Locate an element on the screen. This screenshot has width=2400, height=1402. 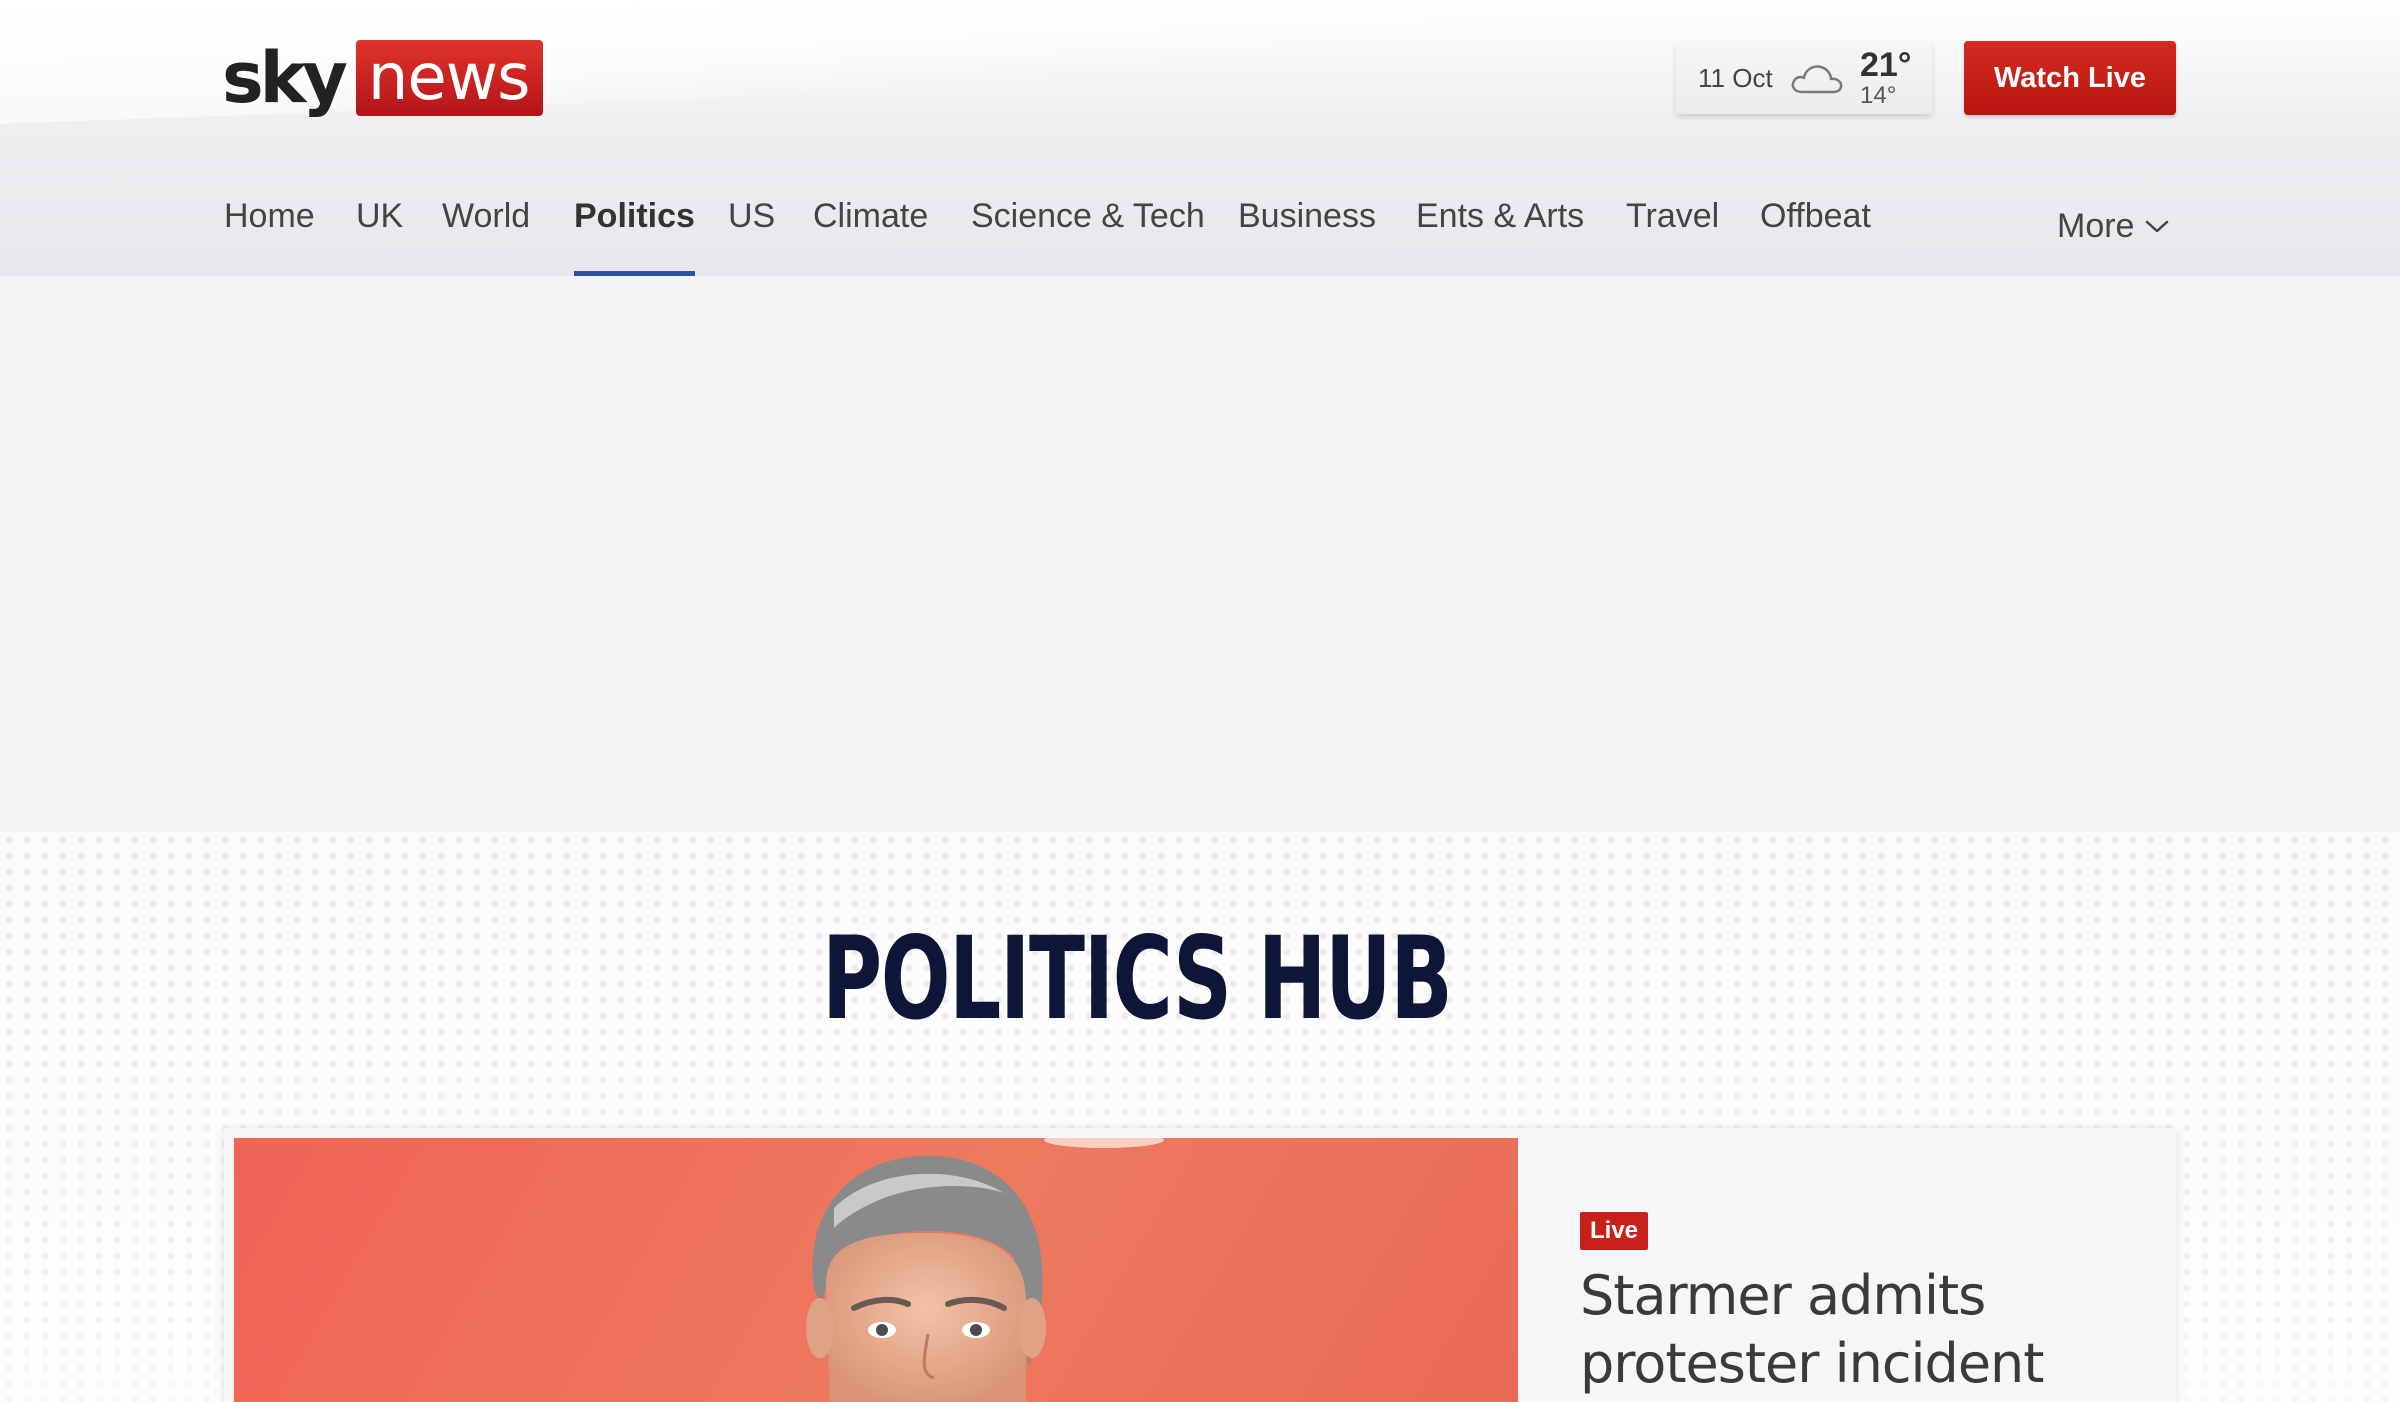
live-badge: Live is located at coordinates (1614, 1231).